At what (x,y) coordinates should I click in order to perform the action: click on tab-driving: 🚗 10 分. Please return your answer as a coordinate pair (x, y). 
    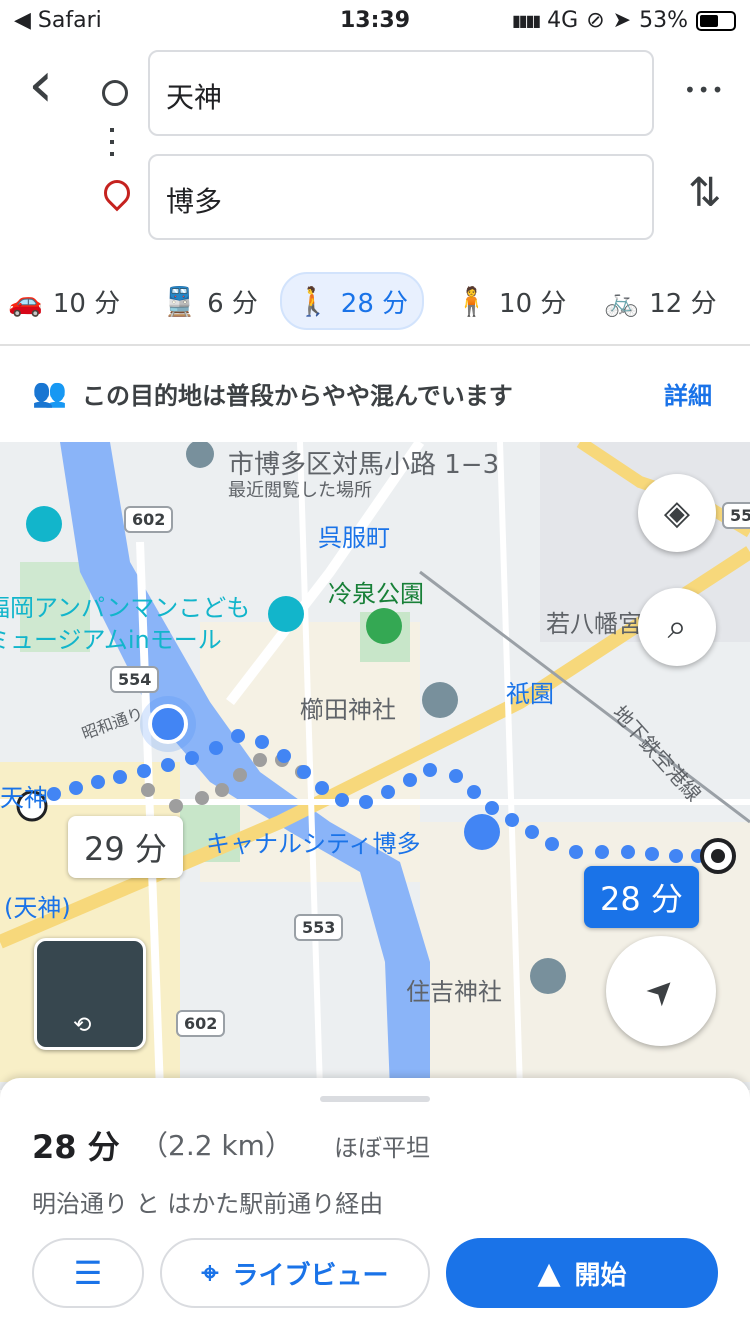
    Looking at the image, I should click on (67, 301).